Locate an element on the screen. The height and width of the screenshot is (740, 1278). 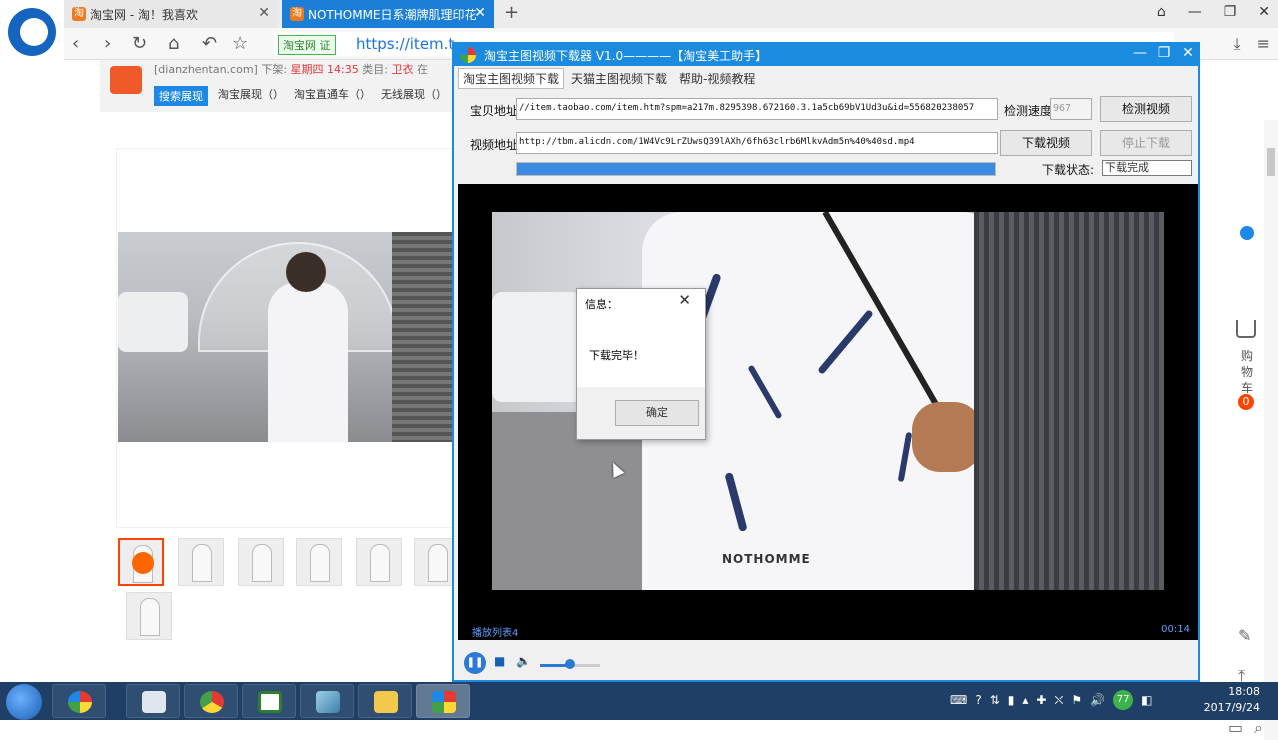
taskbar-app-pinwheel is located at coordinates (79, 701).